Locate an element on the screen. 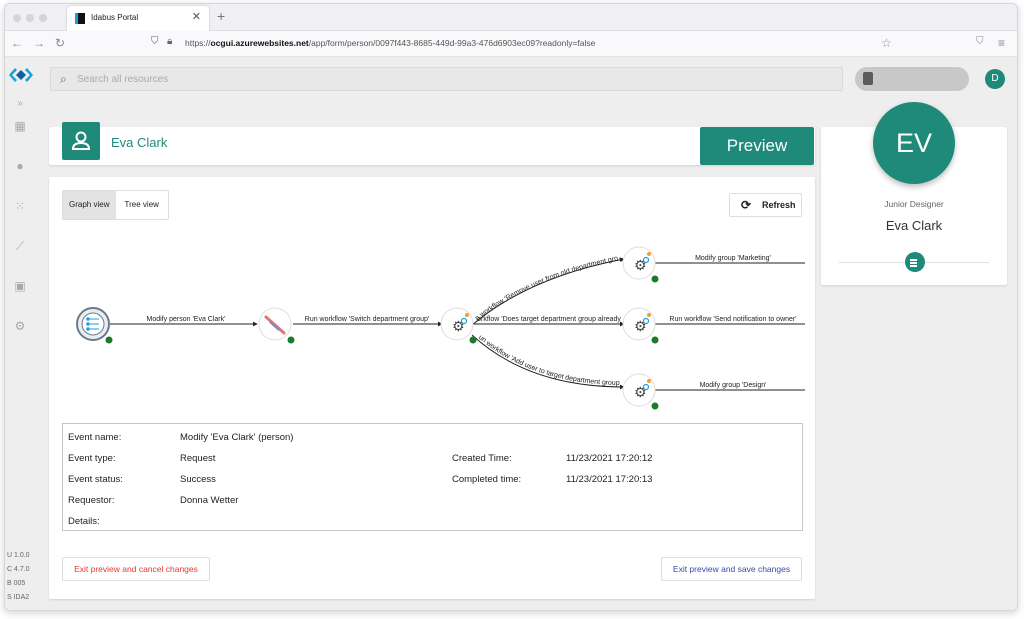 The width and height of the screenshot is (1024, 619). view-toggle: Graph view Tree view is located at coordinates (115, 205).